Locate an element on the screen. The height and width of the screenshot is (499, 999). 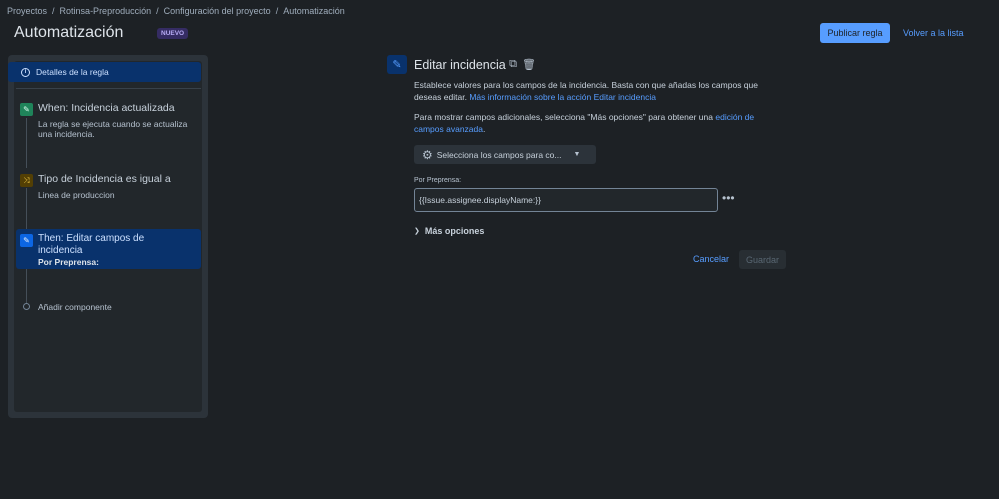
description-end: . is located at coordinates (484, 129).